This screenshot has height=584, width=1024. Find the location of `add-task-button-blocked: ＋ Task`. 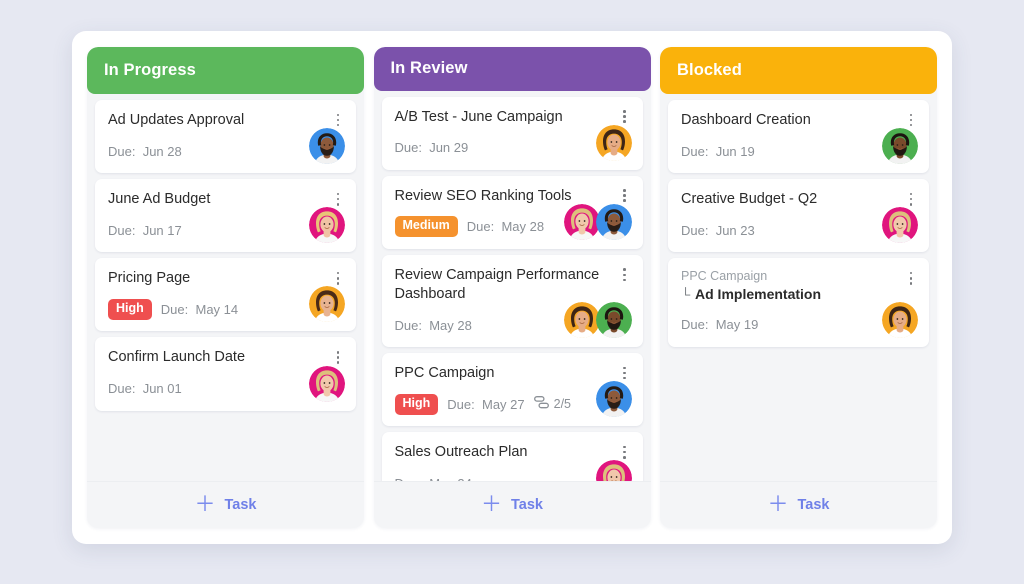

add-task-button-blocked: ＋ Task is located at coordinates (798, 504).